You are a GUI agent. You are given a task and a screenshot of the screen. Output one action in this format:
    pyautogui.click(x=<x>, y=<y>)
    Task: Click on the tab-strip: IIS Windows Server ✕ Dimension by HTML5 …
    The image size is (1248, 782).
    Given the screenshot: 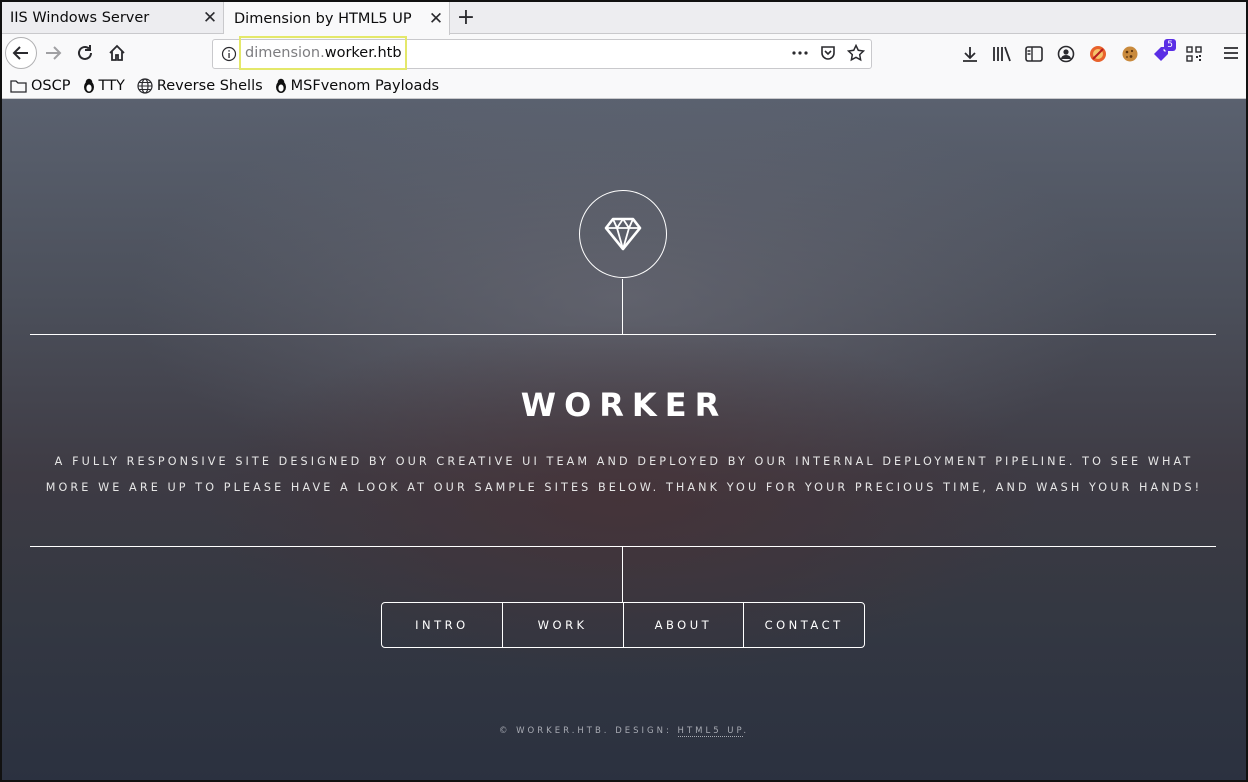 What is the action you would take?
    pyautogui.click(x=624, y=18)
    